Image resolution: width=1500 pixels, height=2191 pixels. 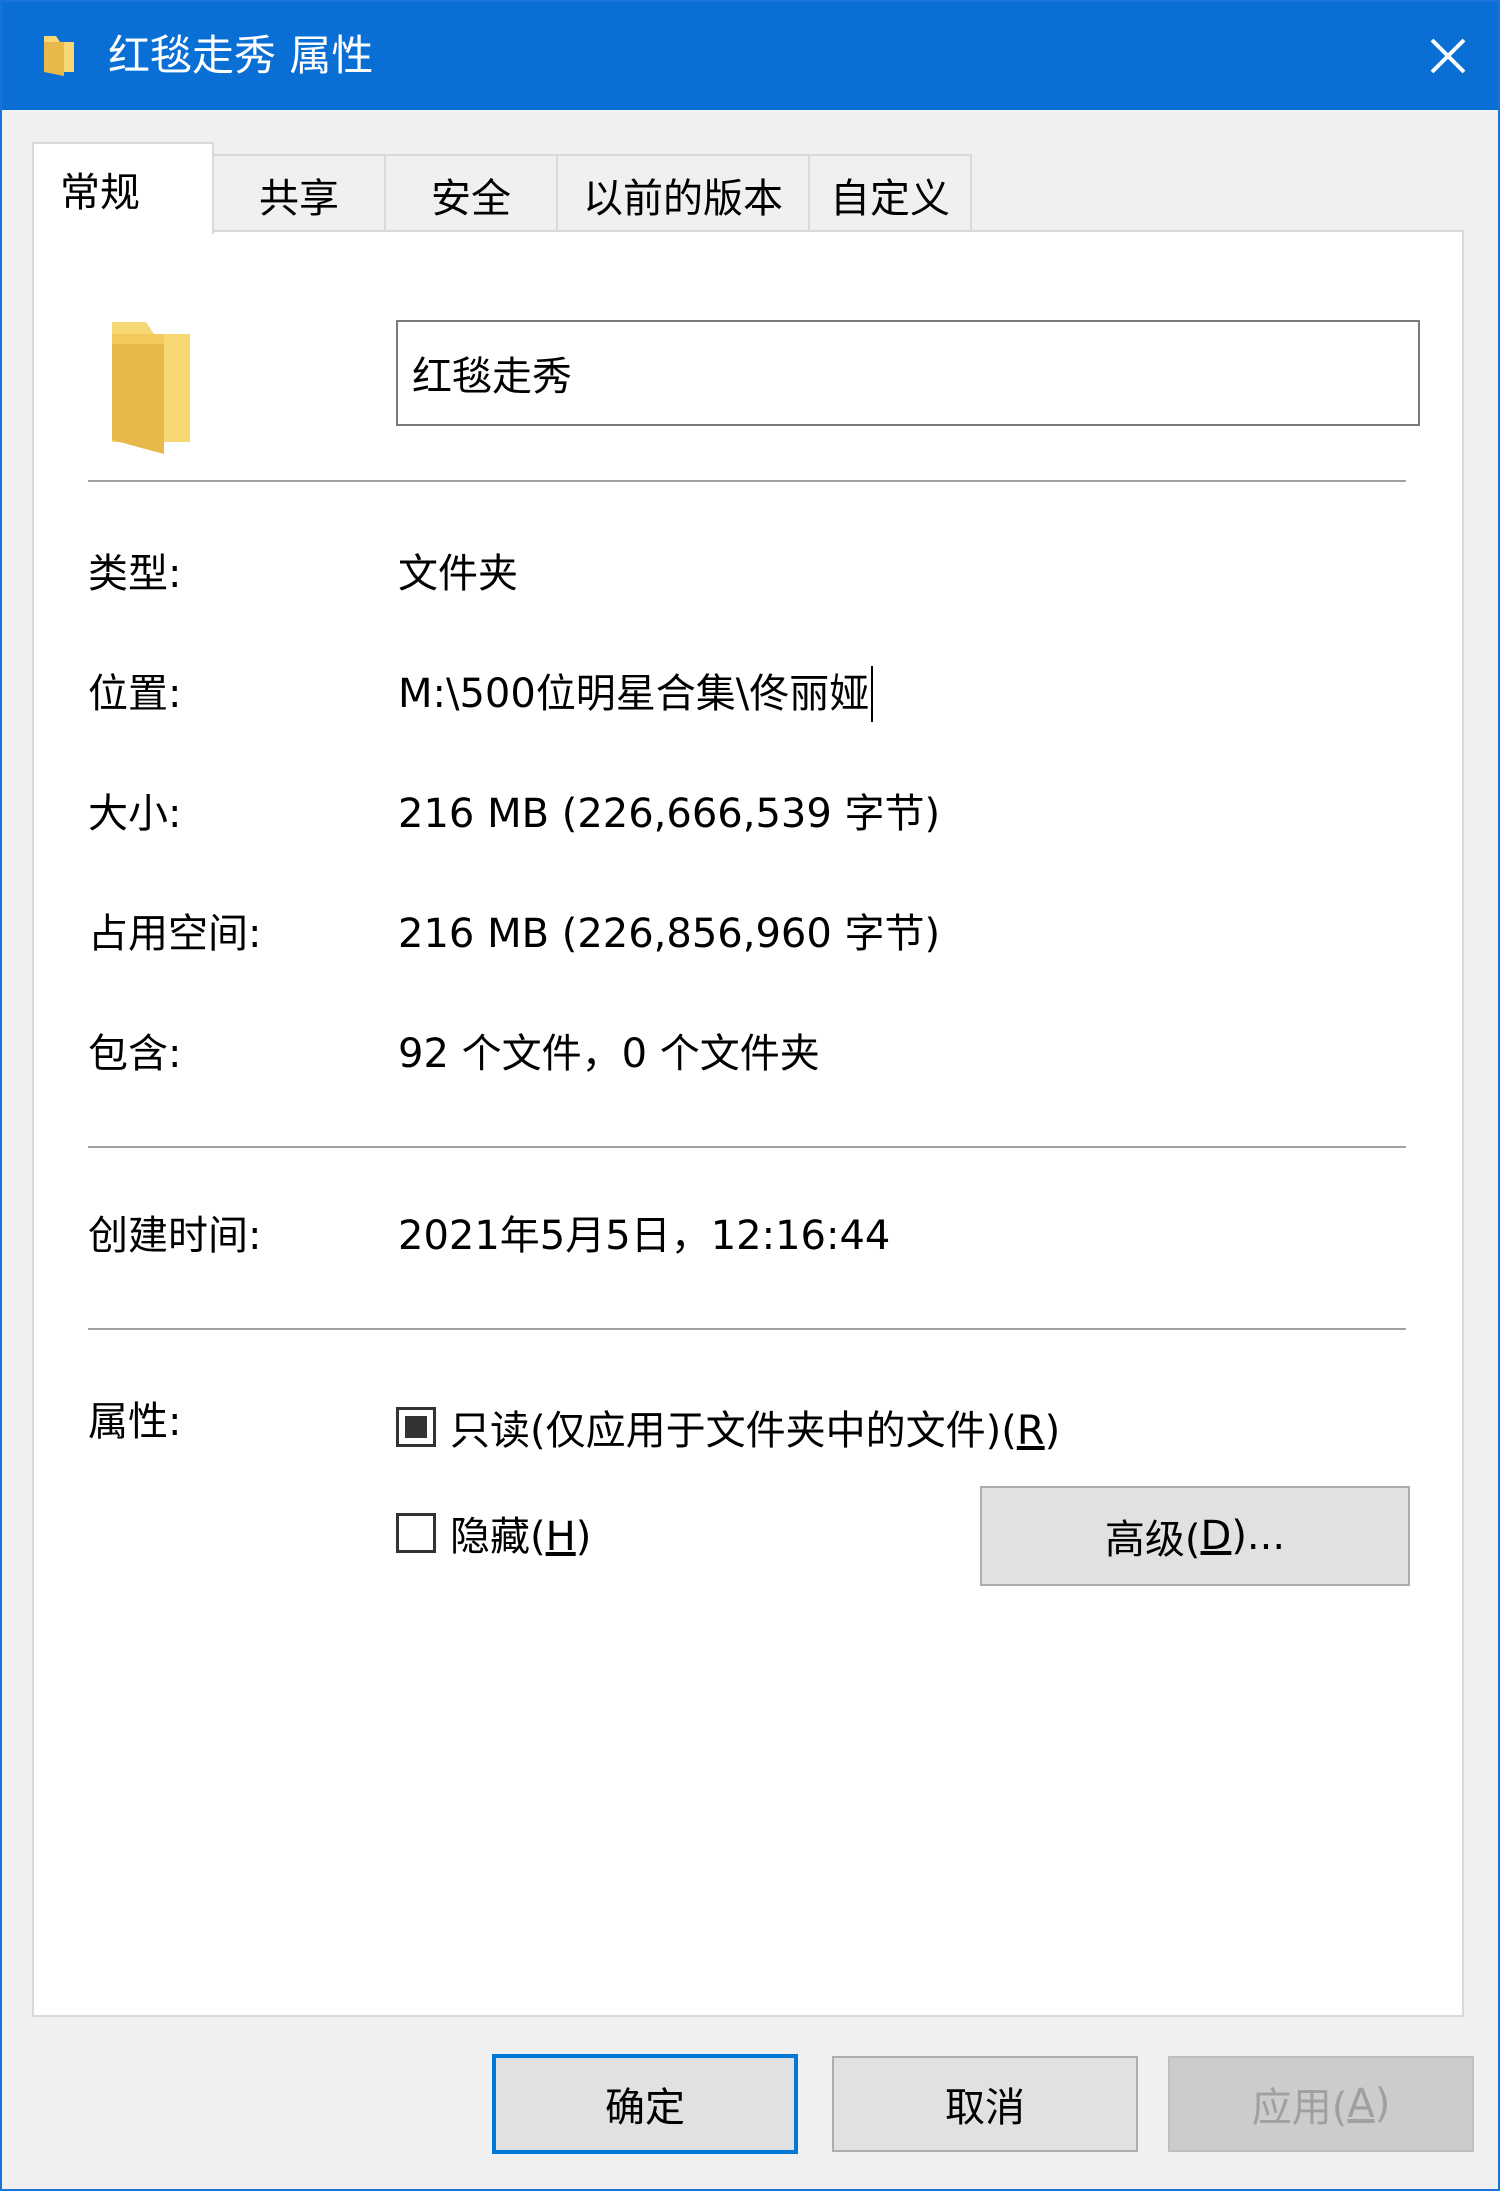 What do you see at coordinates (908, 373) in the screenshot?
I see `folder-name-input` at bounding box center [908, 373].